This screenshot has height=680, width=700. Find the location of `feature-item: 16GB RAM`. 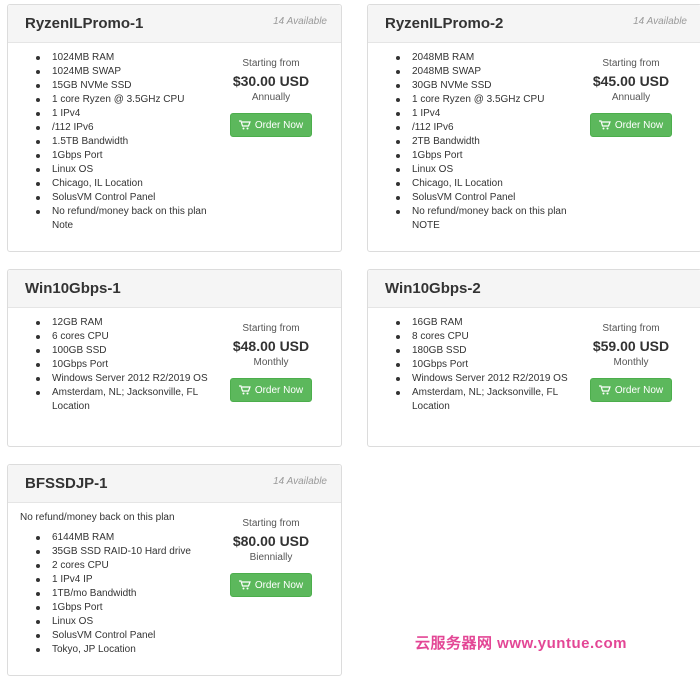

feature-item: 16GB RAM is located at coordinates (481, 323).